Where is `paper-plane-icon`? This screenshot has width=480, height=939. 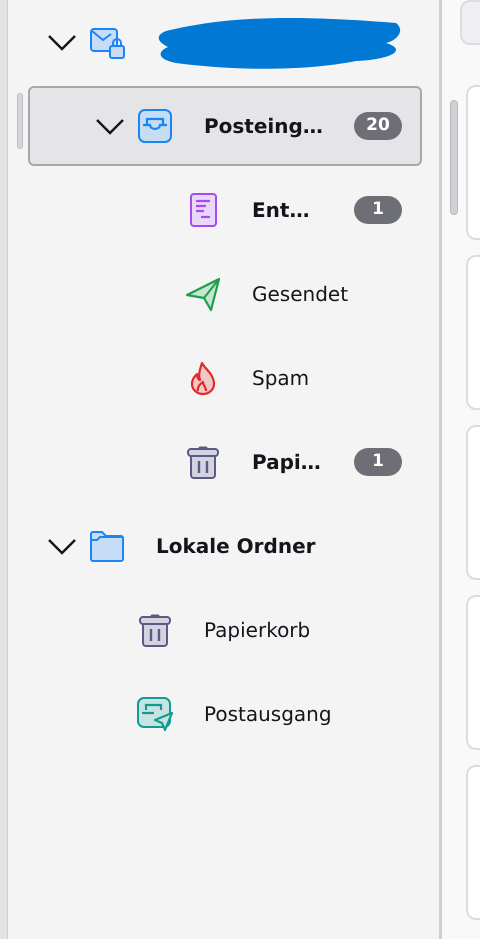 paper-plane-icon is located at coordinates (203, 294).